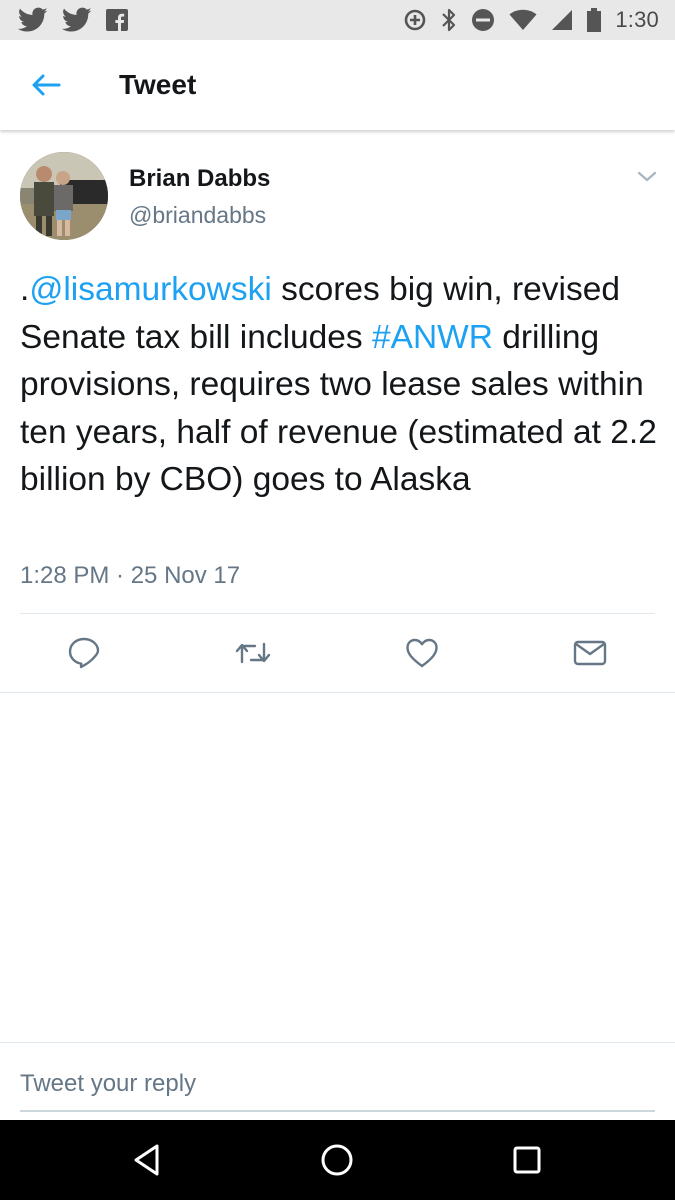  I want to click on back-triangle-icon, so click(146, 1160).